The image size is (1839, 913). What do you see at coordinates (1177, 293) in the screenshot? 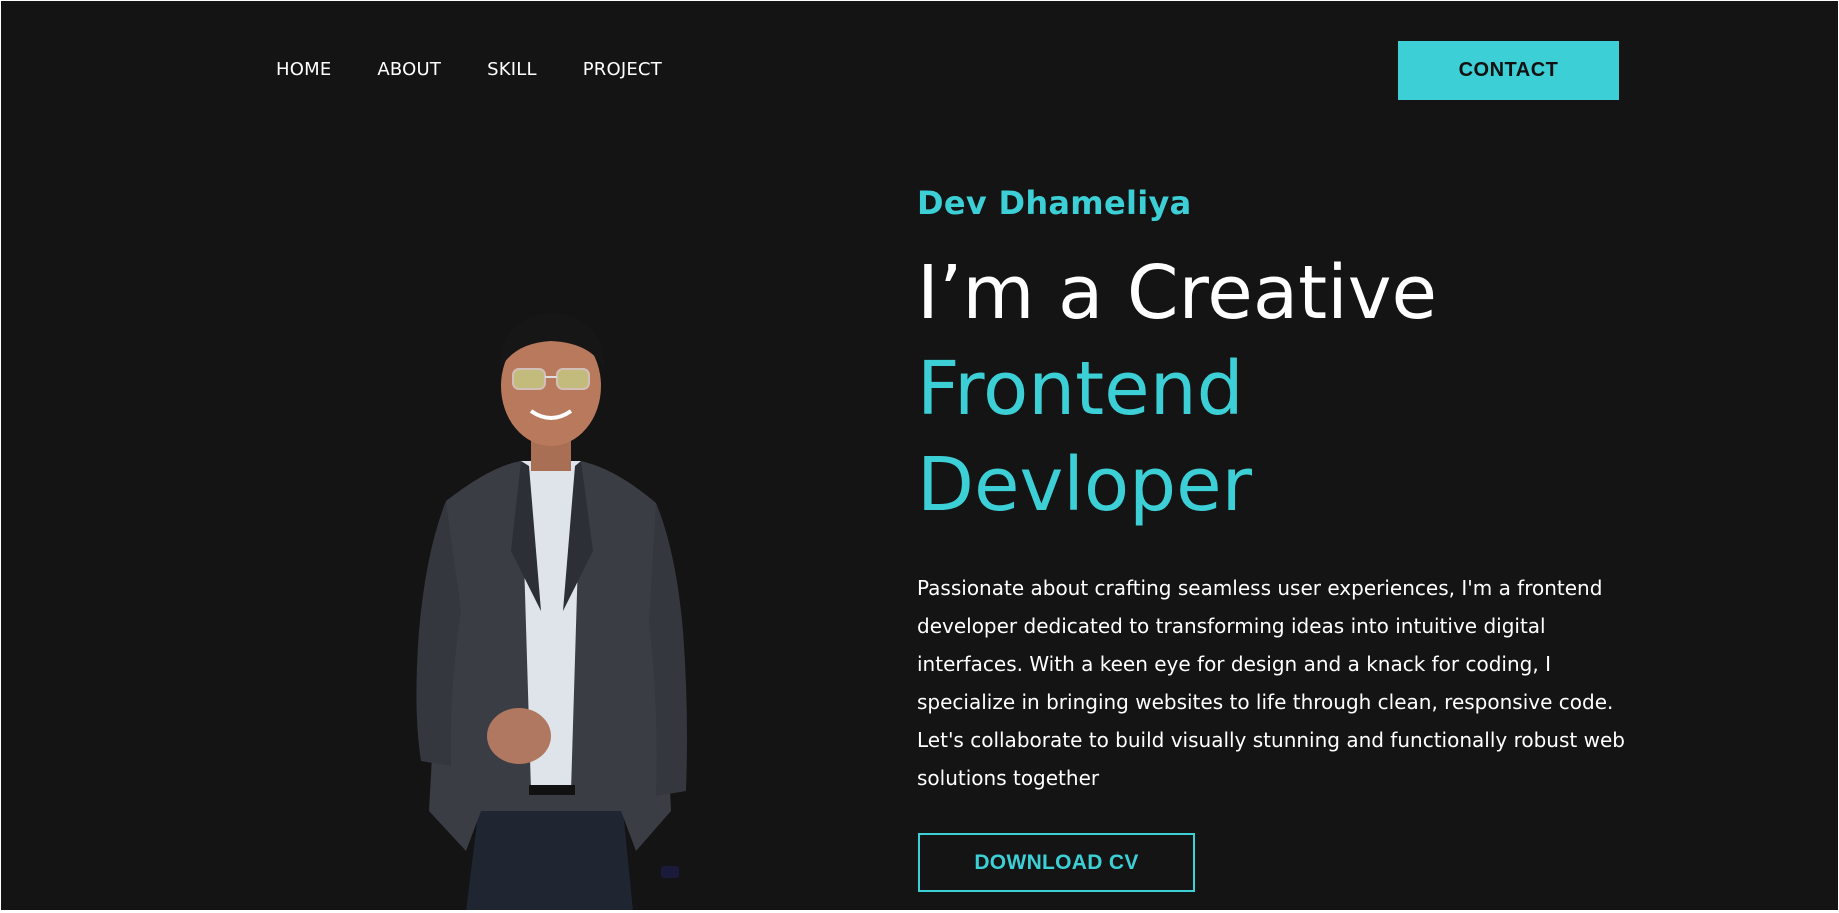
I see `hero-title-line1: I’m a Creative` at bounding box center [1177, 293].